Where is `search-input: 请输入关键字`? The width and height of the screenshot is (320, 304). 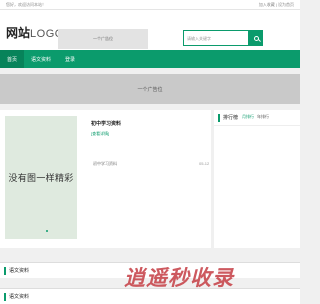
search-input: 请输入关键字 is located at coordinates (216, 38).